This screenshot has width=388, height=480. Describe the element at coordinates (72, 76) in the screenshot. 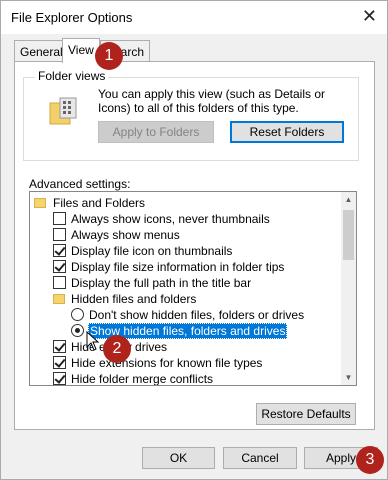

I see `folder-views-label: Folder views` at that location.